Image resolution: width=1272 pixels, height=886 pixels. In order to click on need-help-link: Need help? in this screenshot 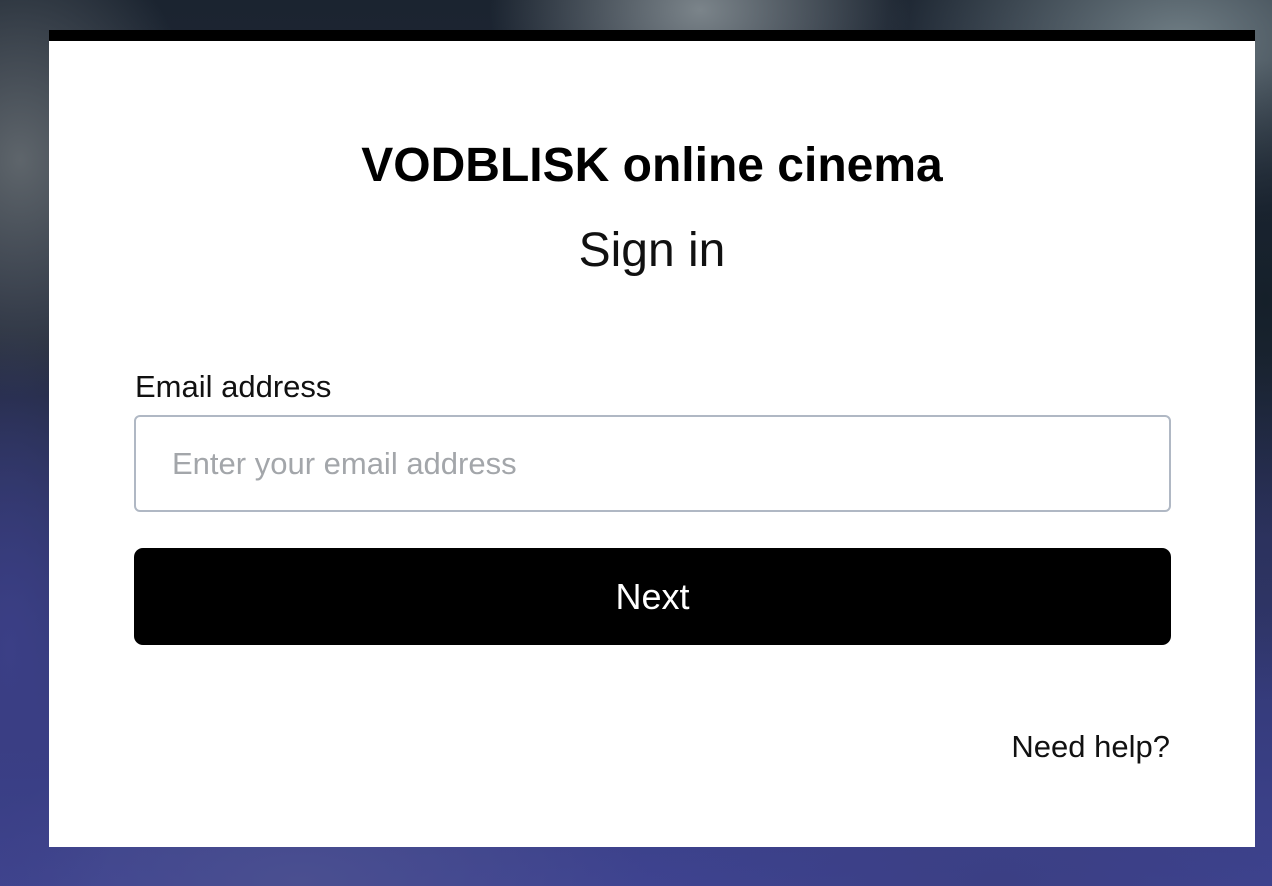, I will do `click(1090, 747)`.